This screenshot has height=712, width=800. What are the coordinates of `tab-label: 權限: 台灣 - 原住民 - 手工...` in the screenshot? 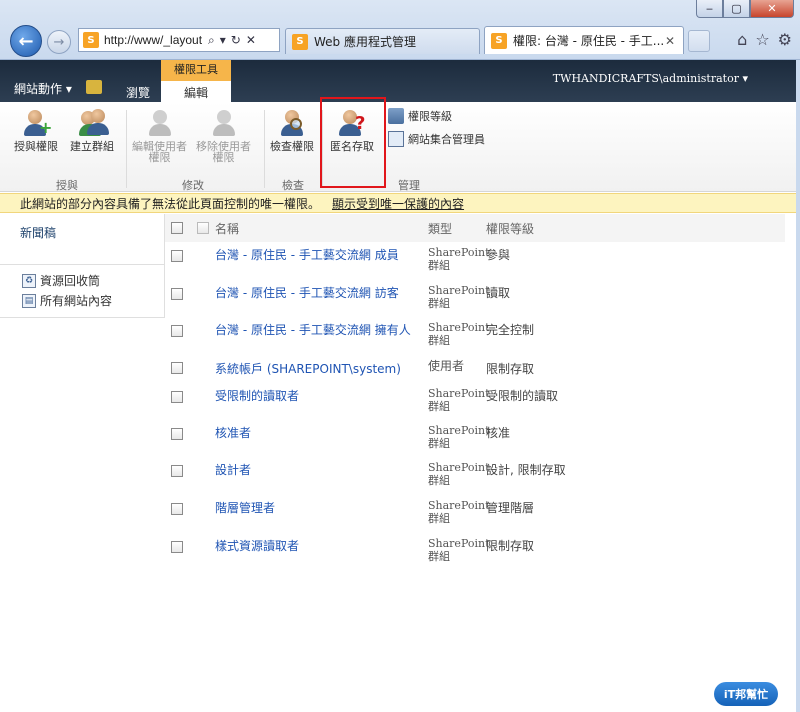 It's located at (589, 41).